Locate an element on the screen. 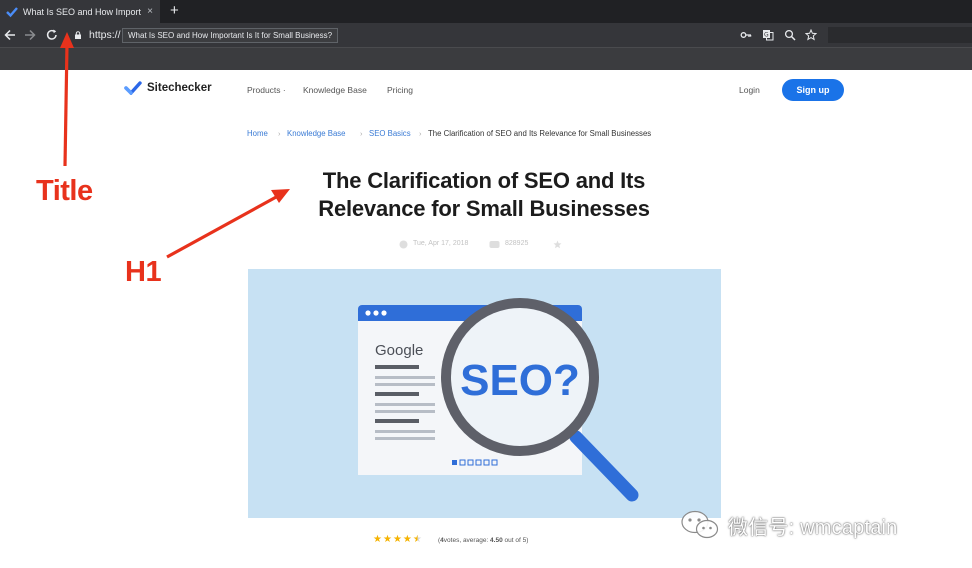 This screenshot has height=568, width=972. logo-text: Sitechecker is located at coordinates (179, 88).